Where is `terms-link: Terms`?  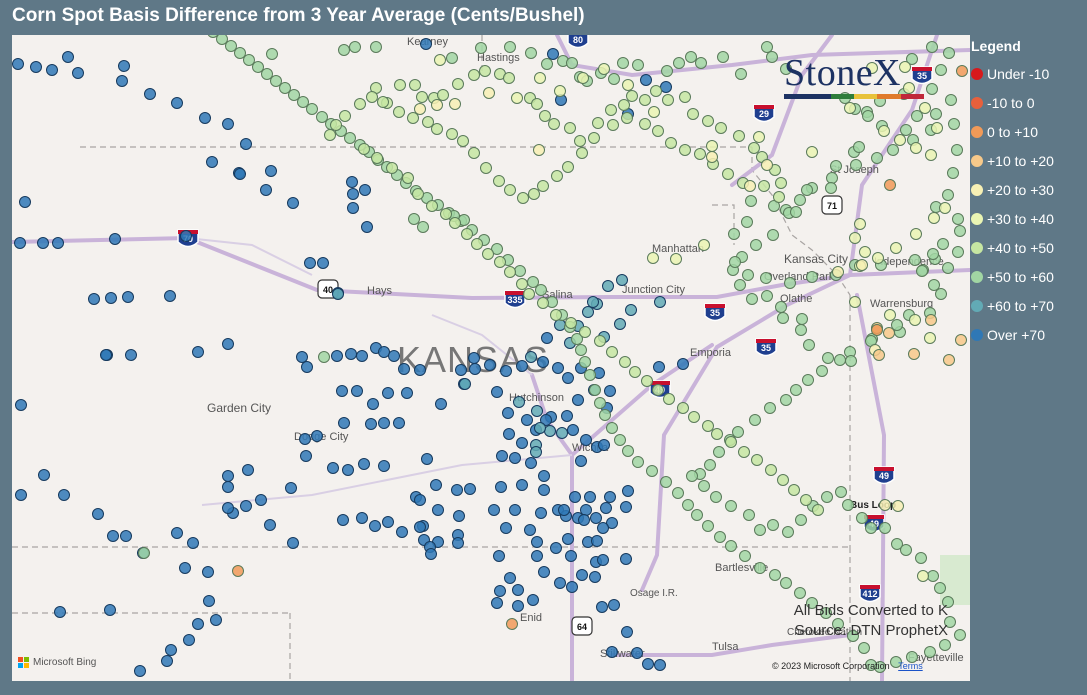 terms-link: Terms is located at coordinates (910, 666).